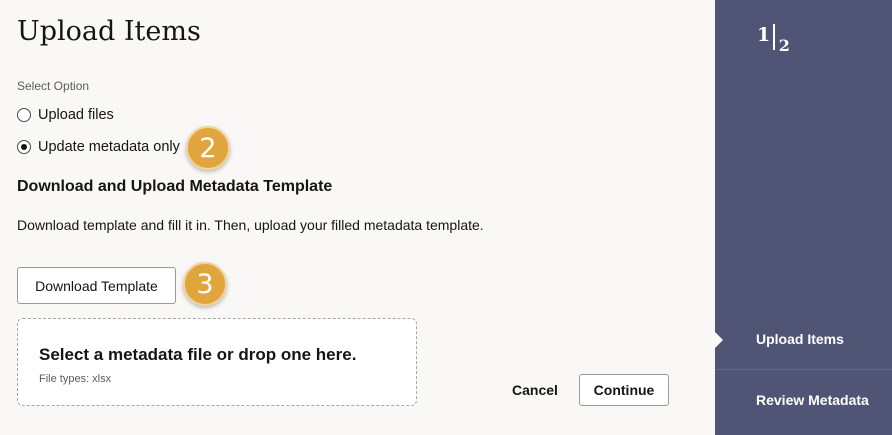 The width and height of the screenshot is (892, 435). What do you see at coordinates (96, 285) in the screenshot?
I see `download-template-button: Download Template` at bounding box center [96, 285].